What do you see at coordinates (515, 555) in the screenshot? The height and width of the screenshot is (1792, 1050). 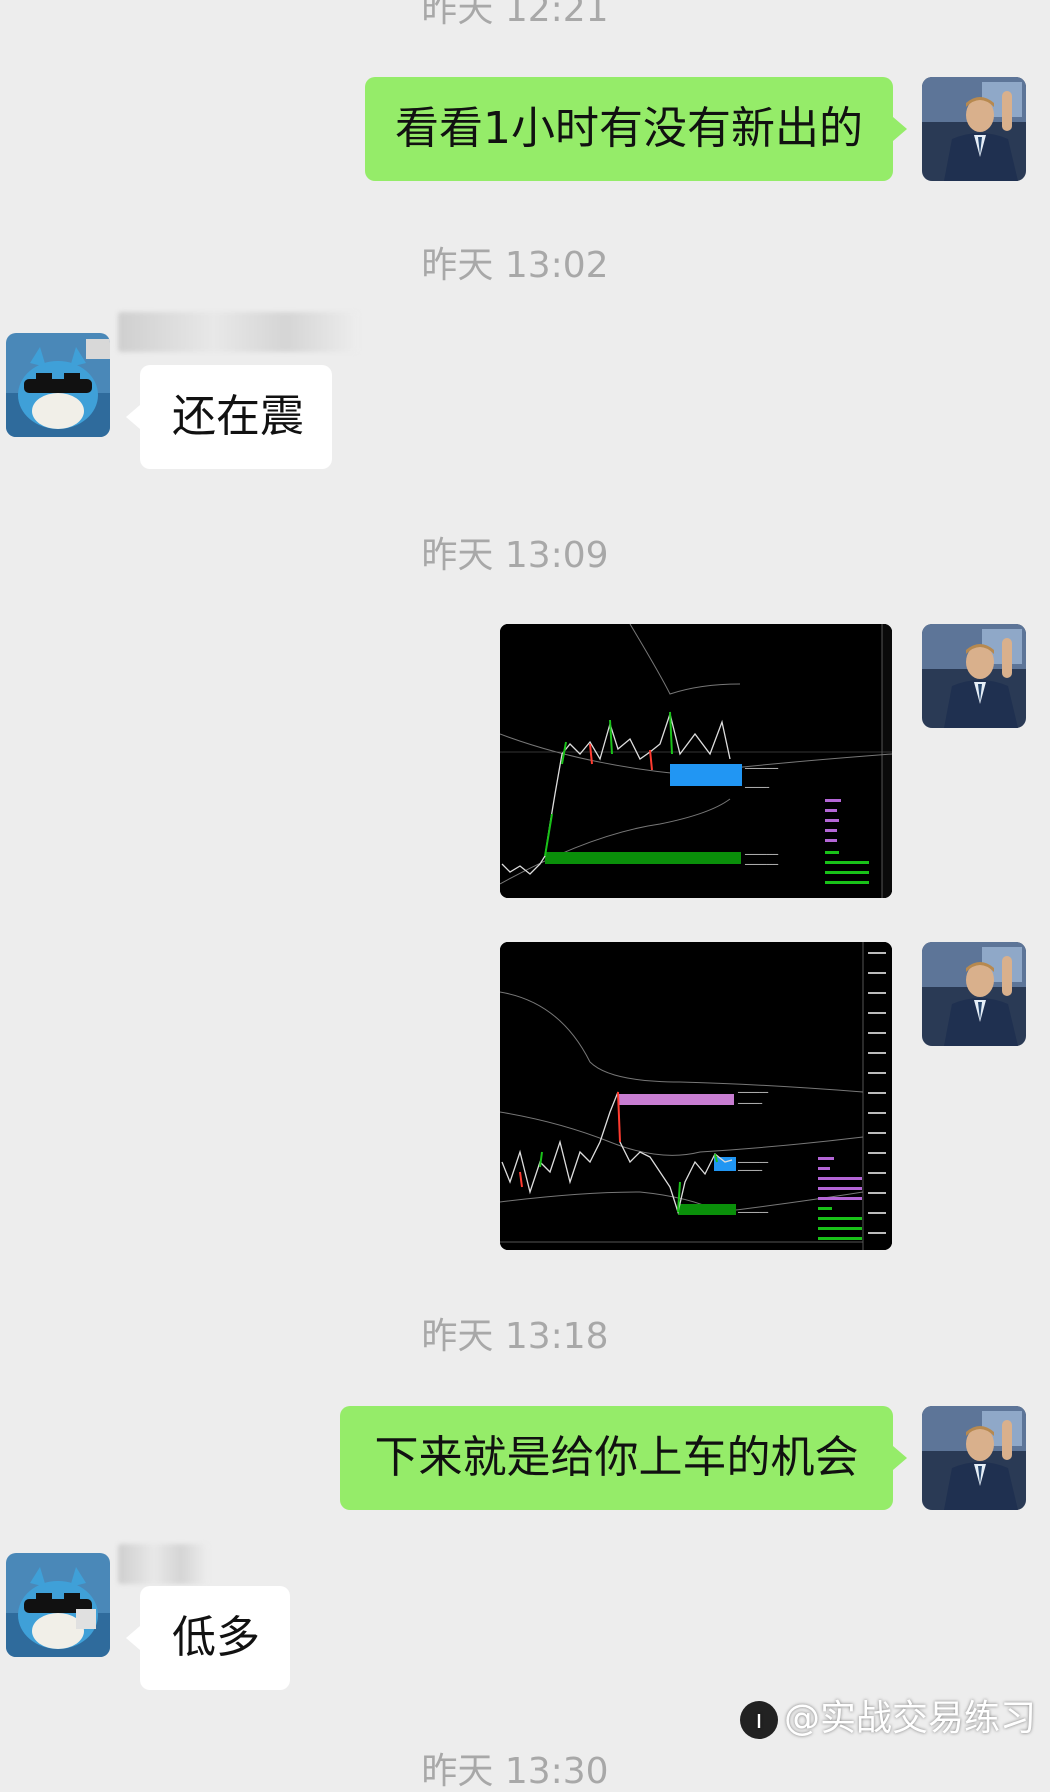 I see `timestamp-1309: 昨天 13:09` at bounding box center [515, 555].